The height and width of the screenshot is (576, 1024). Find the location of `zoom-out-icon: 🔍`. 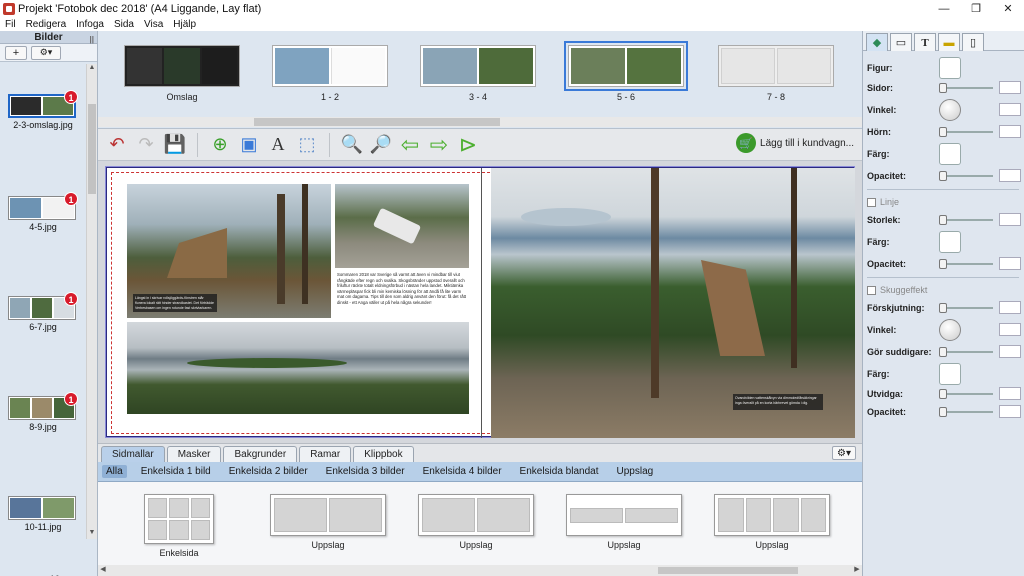

zoom-out-icon: 🔍 is located at coordinates (352, 145).